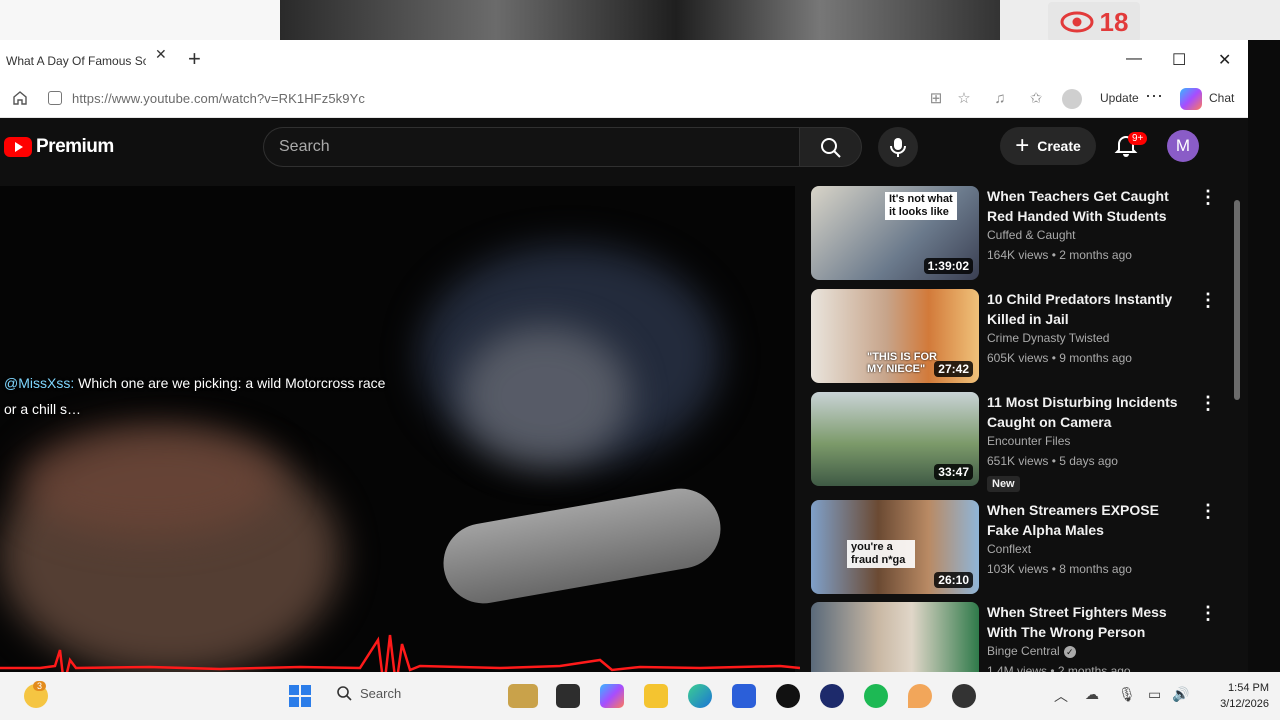 This screenshot has height=720, width=1280. What do you see at coordinates (1048, 338) in the screenshot?
I see `channel-name: Crime Dynasty Twisted` at bounding box center [1048, 338].